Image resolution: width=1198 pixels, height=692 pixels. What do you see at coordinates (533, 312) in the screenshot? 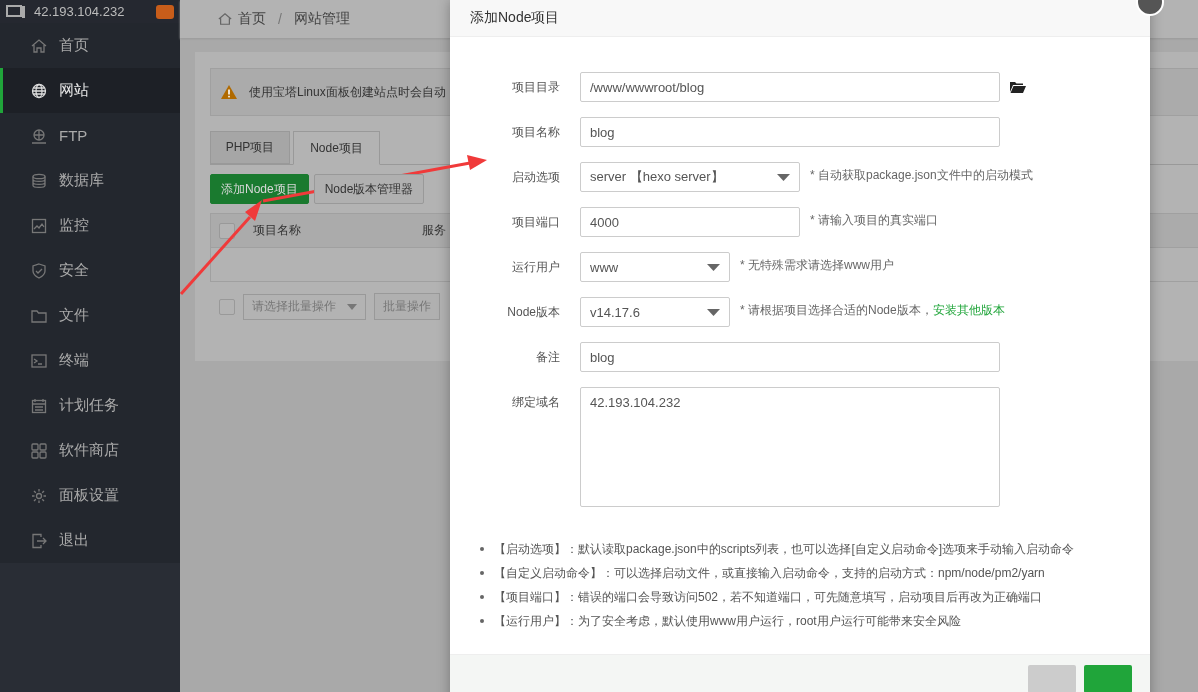
I see `field-label: Node版本` at bounding box center [533, 312].